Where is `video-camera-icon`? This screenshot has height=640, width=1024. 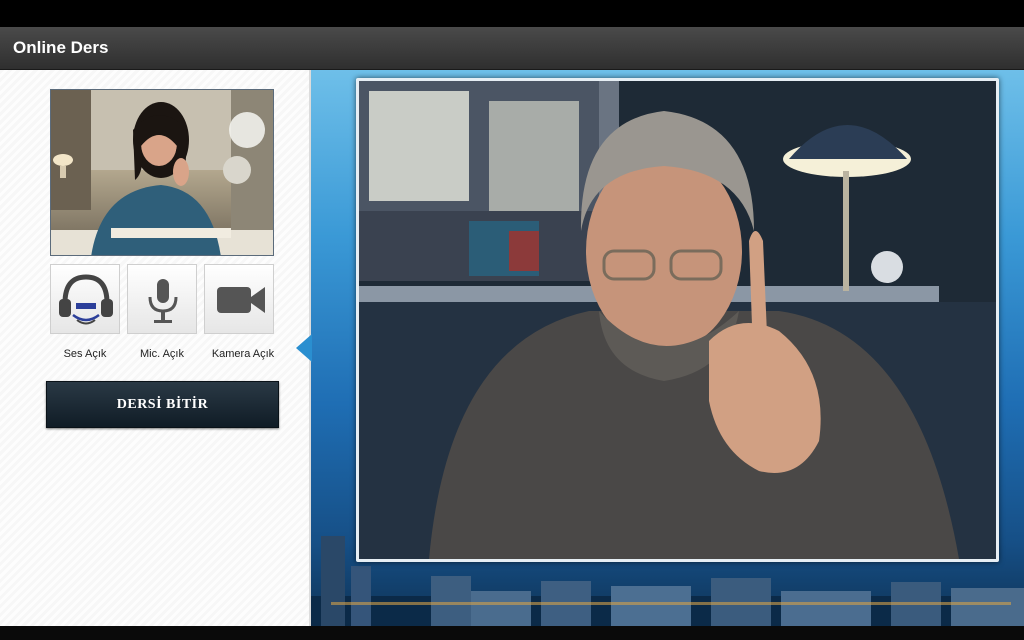 video-camera-icon is located at coordinates (241, 300).